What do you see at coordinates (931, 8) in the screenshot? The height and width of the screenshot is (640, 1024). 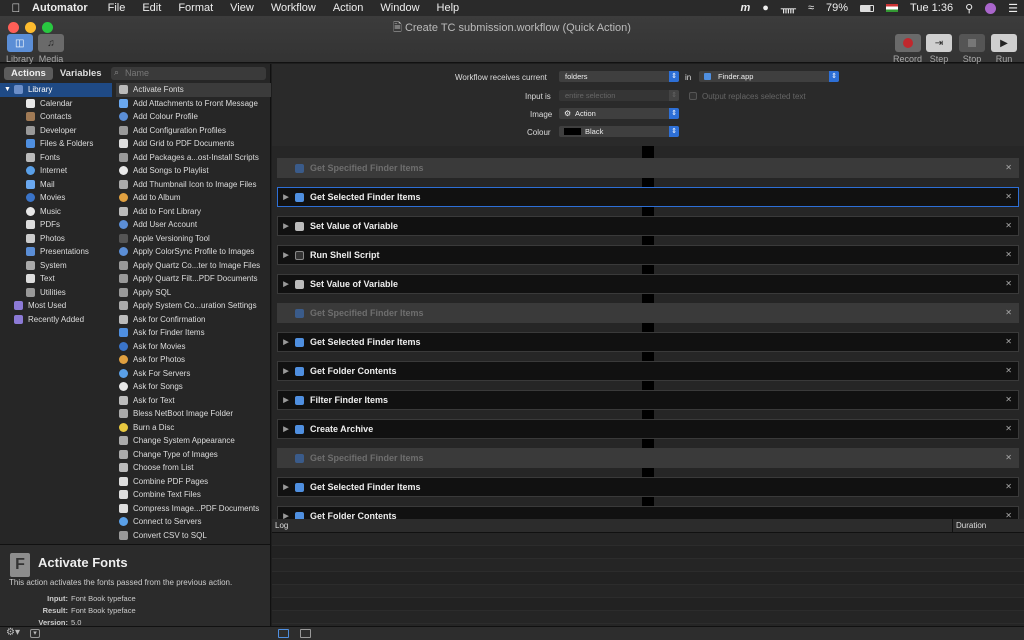 I see `clock: Tue 1:36` at bounding box center [931, 8].